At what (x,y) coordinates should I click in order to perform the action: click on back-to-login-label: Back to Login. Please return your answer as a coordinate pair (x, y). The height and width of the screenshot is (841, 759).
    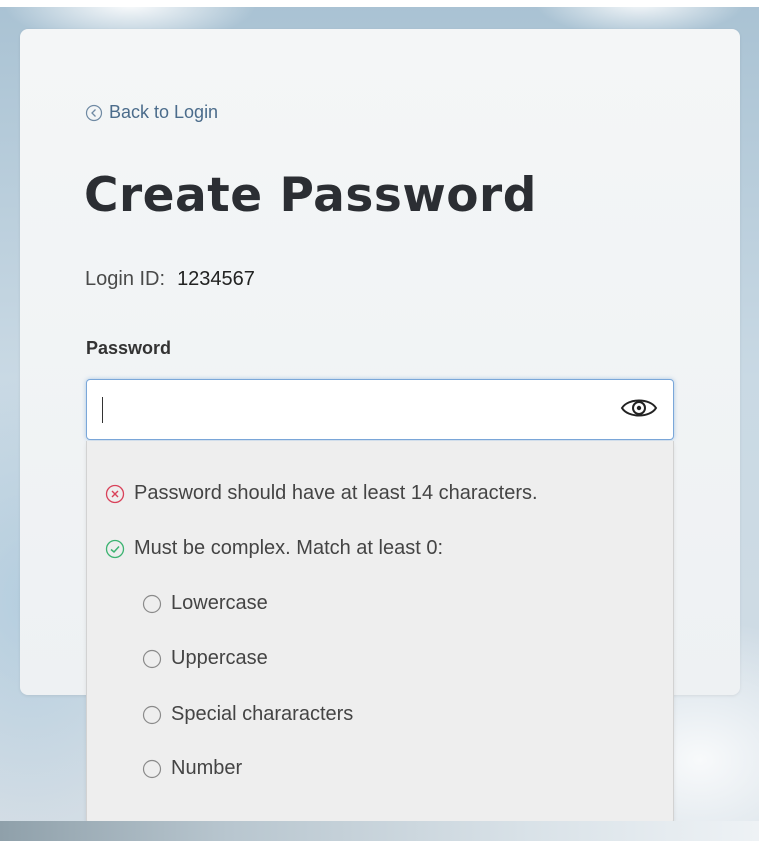
    Looking at the image, I should click on (164, 112).